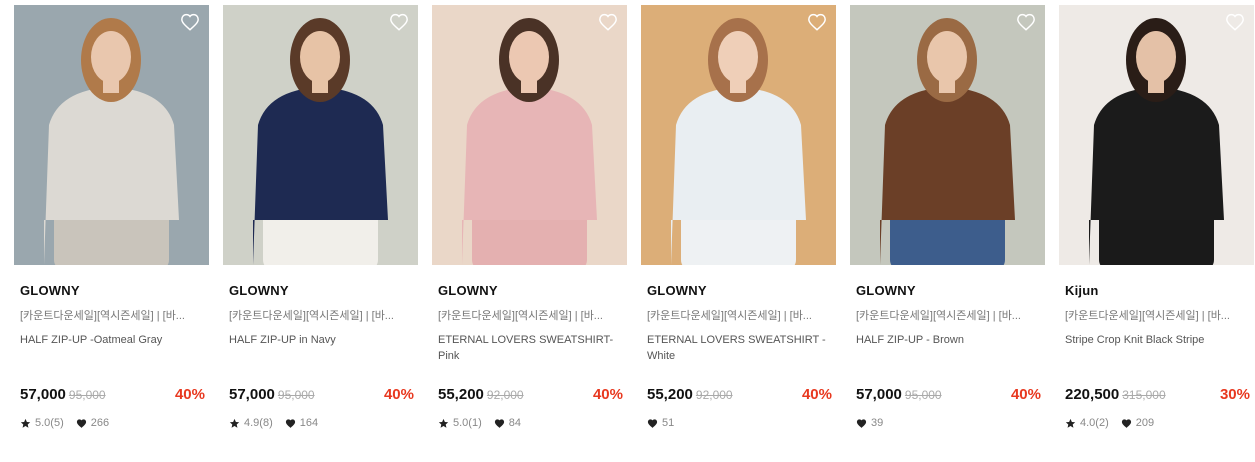  I want to click on likes: 51, so click(660, 423).